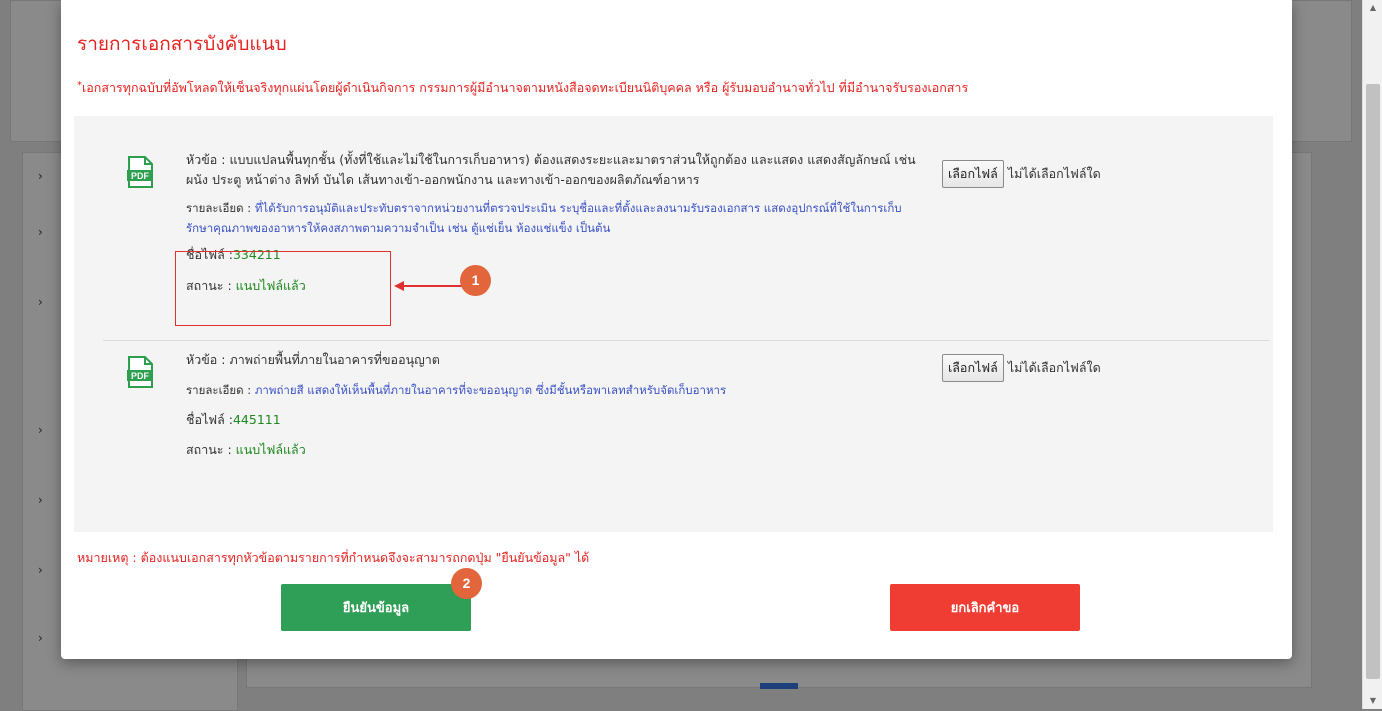  I want to click on step-badge-1: 1, so click(475, 280).